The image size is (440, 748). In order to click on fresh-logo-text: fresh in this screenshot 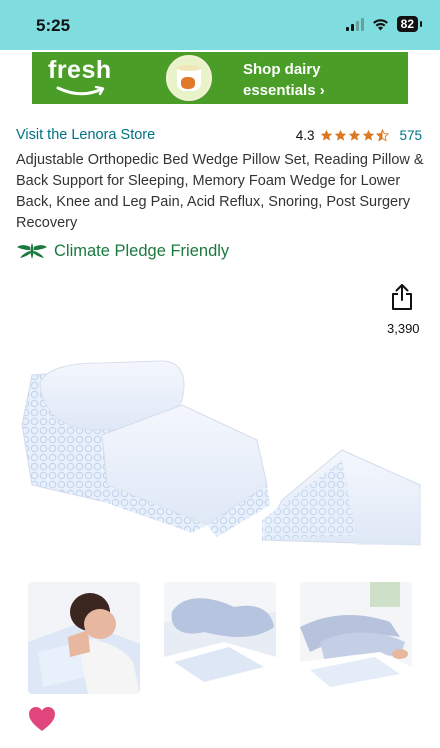, I will do `click(80, 70)`.